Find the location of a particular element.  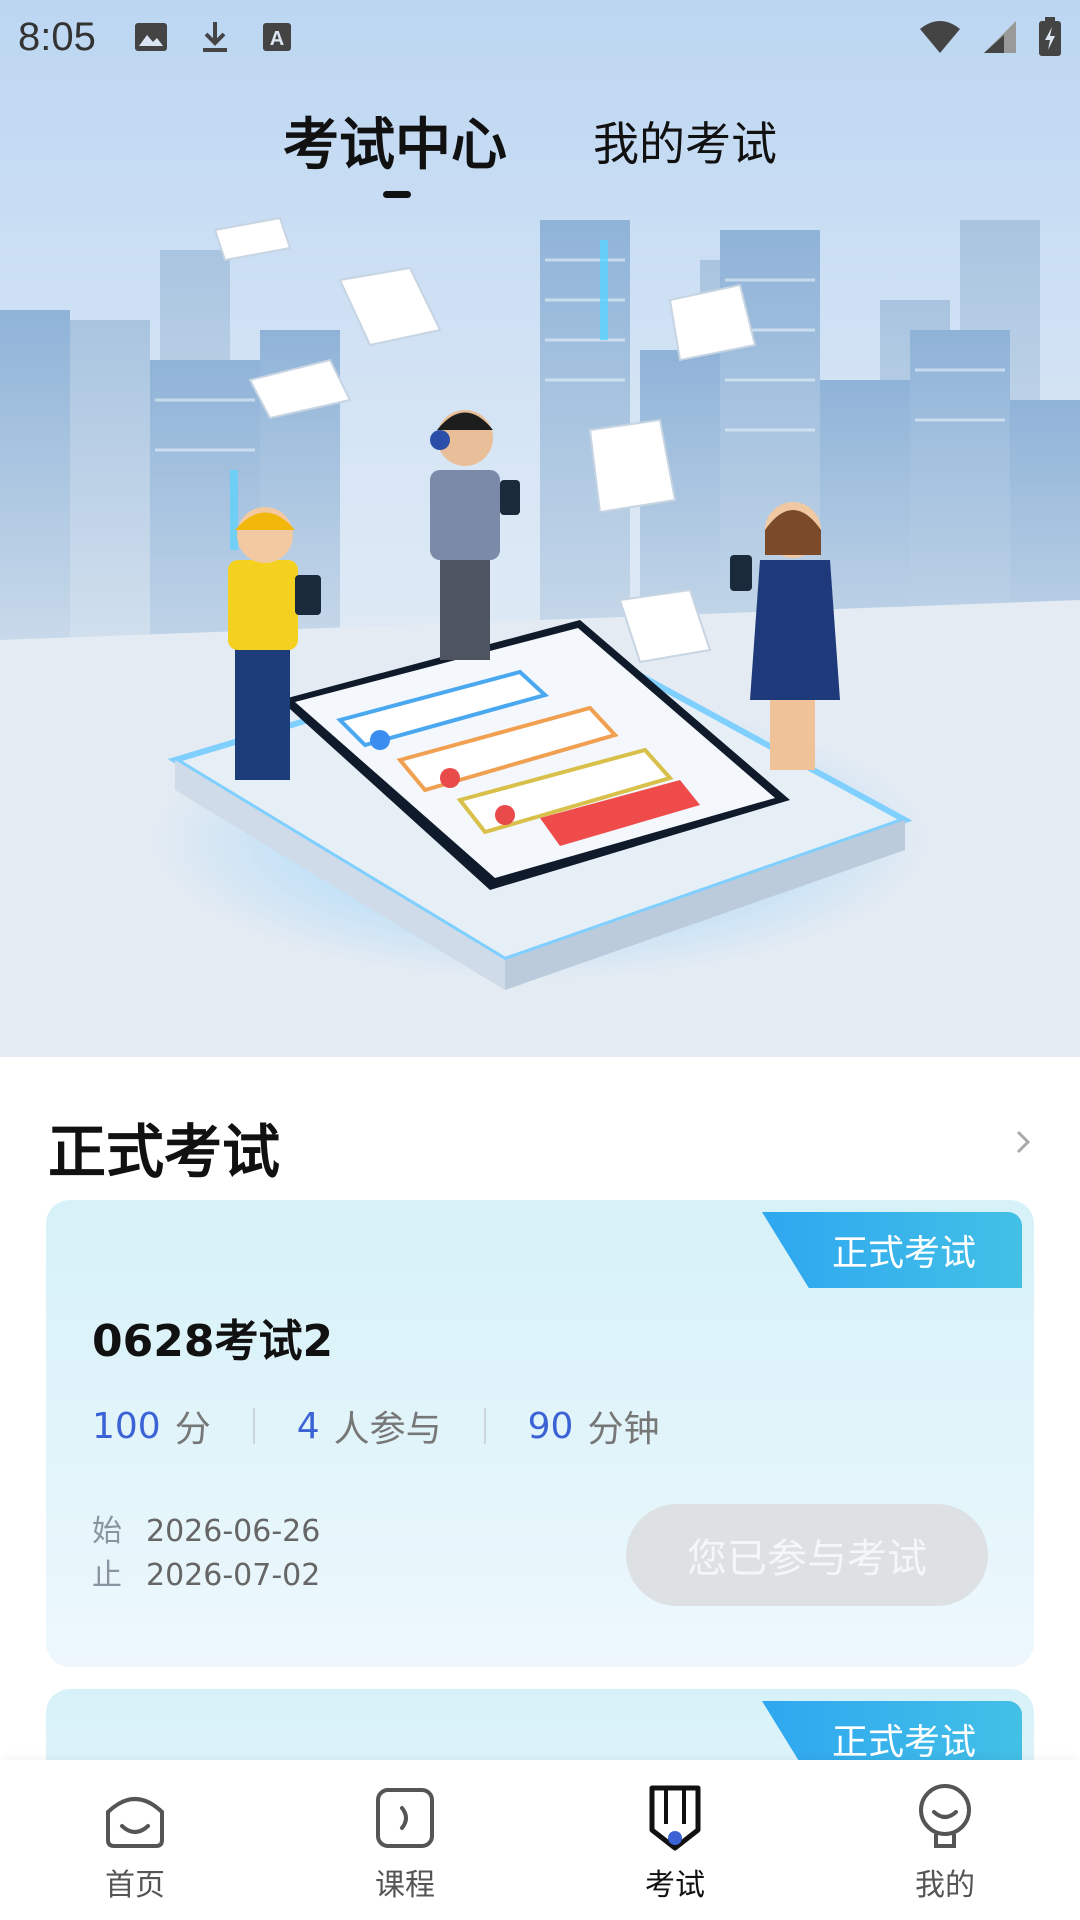

image-icon is located at coordinates (150, 37).